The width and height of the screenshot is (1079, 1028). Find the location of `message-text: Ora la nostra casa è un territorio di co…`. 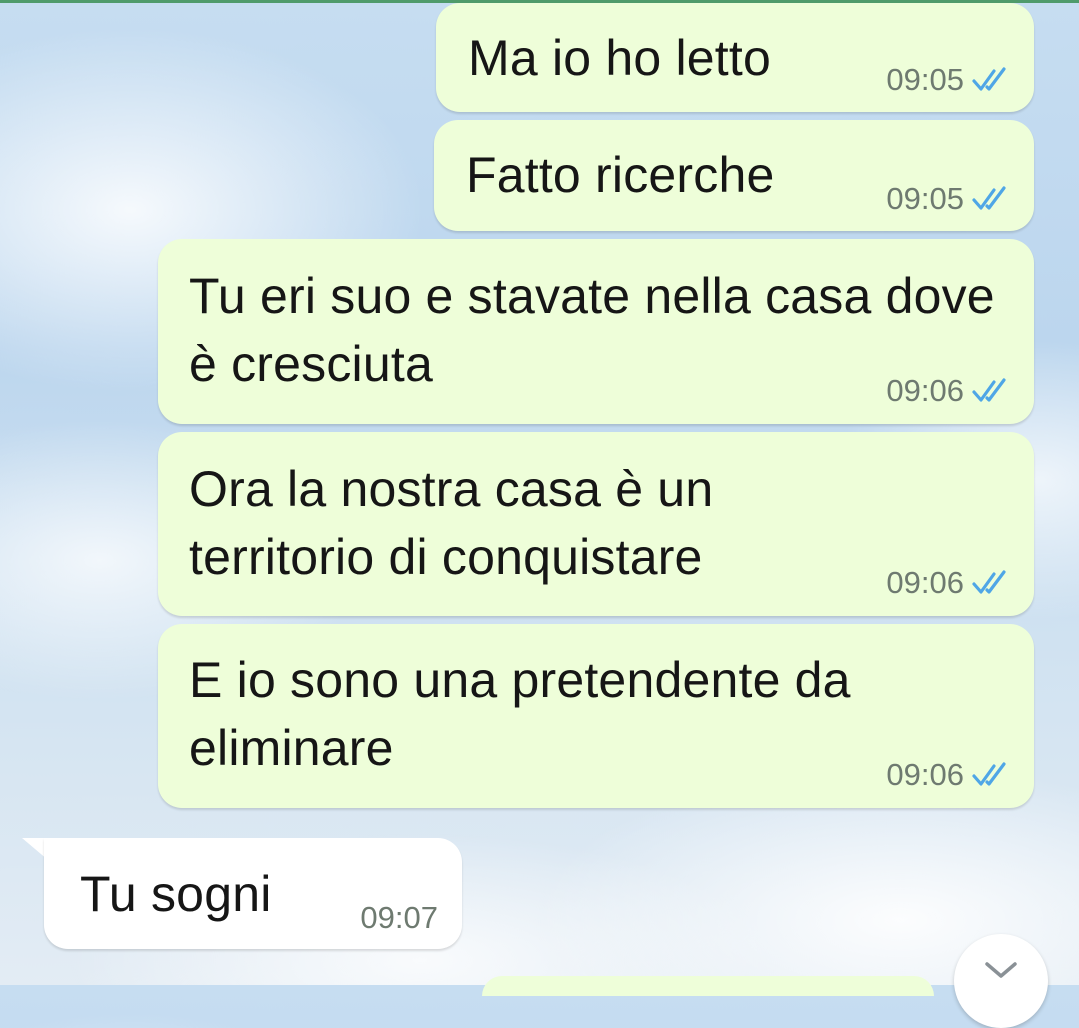

message-text: Ora la nostra casa è un territorio di co… is located at coordinates (451, 523).